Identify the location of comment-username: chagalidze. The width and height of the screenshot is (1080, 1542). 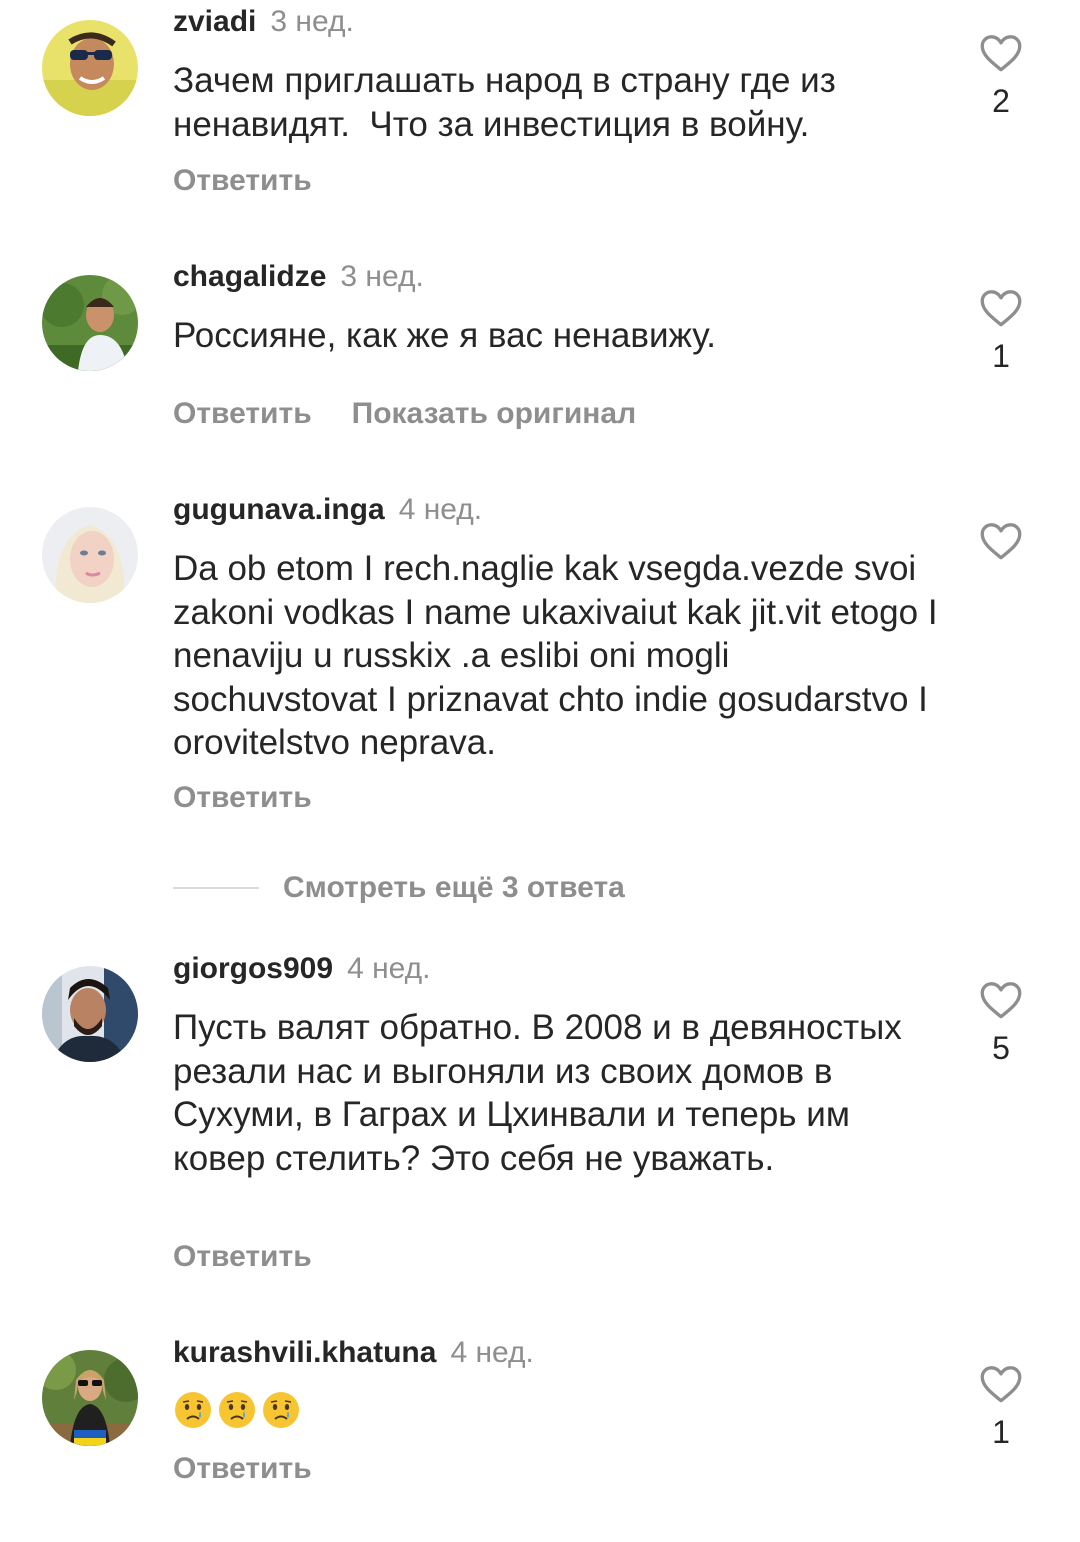
(249, 276).